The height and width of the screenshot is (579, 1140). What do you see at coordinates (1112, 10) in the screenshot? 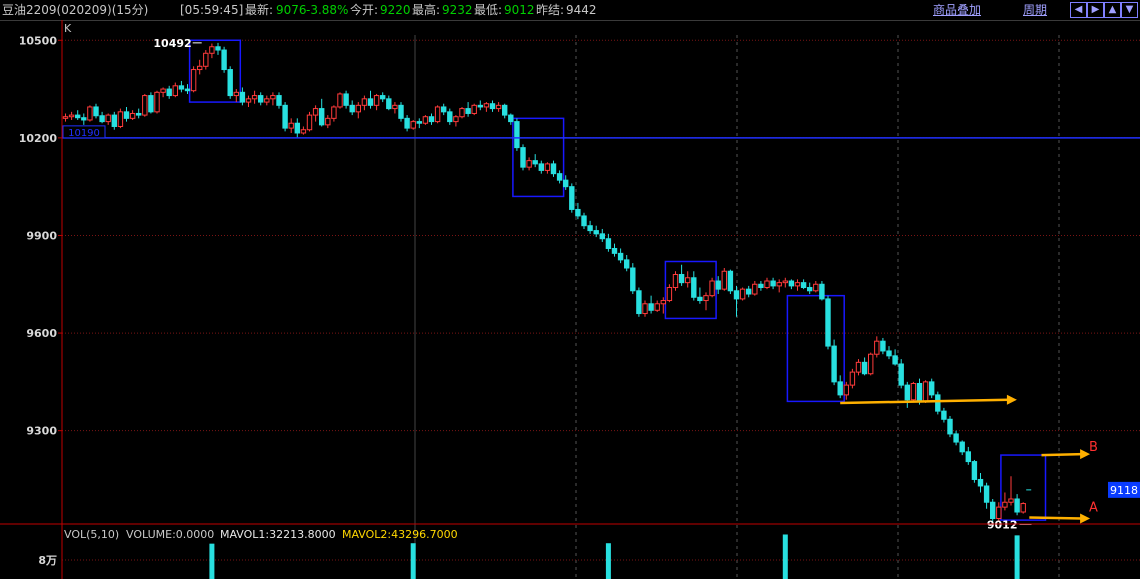
I see `arrow-up-icon: ▲` at bounding box center [1112, 10].